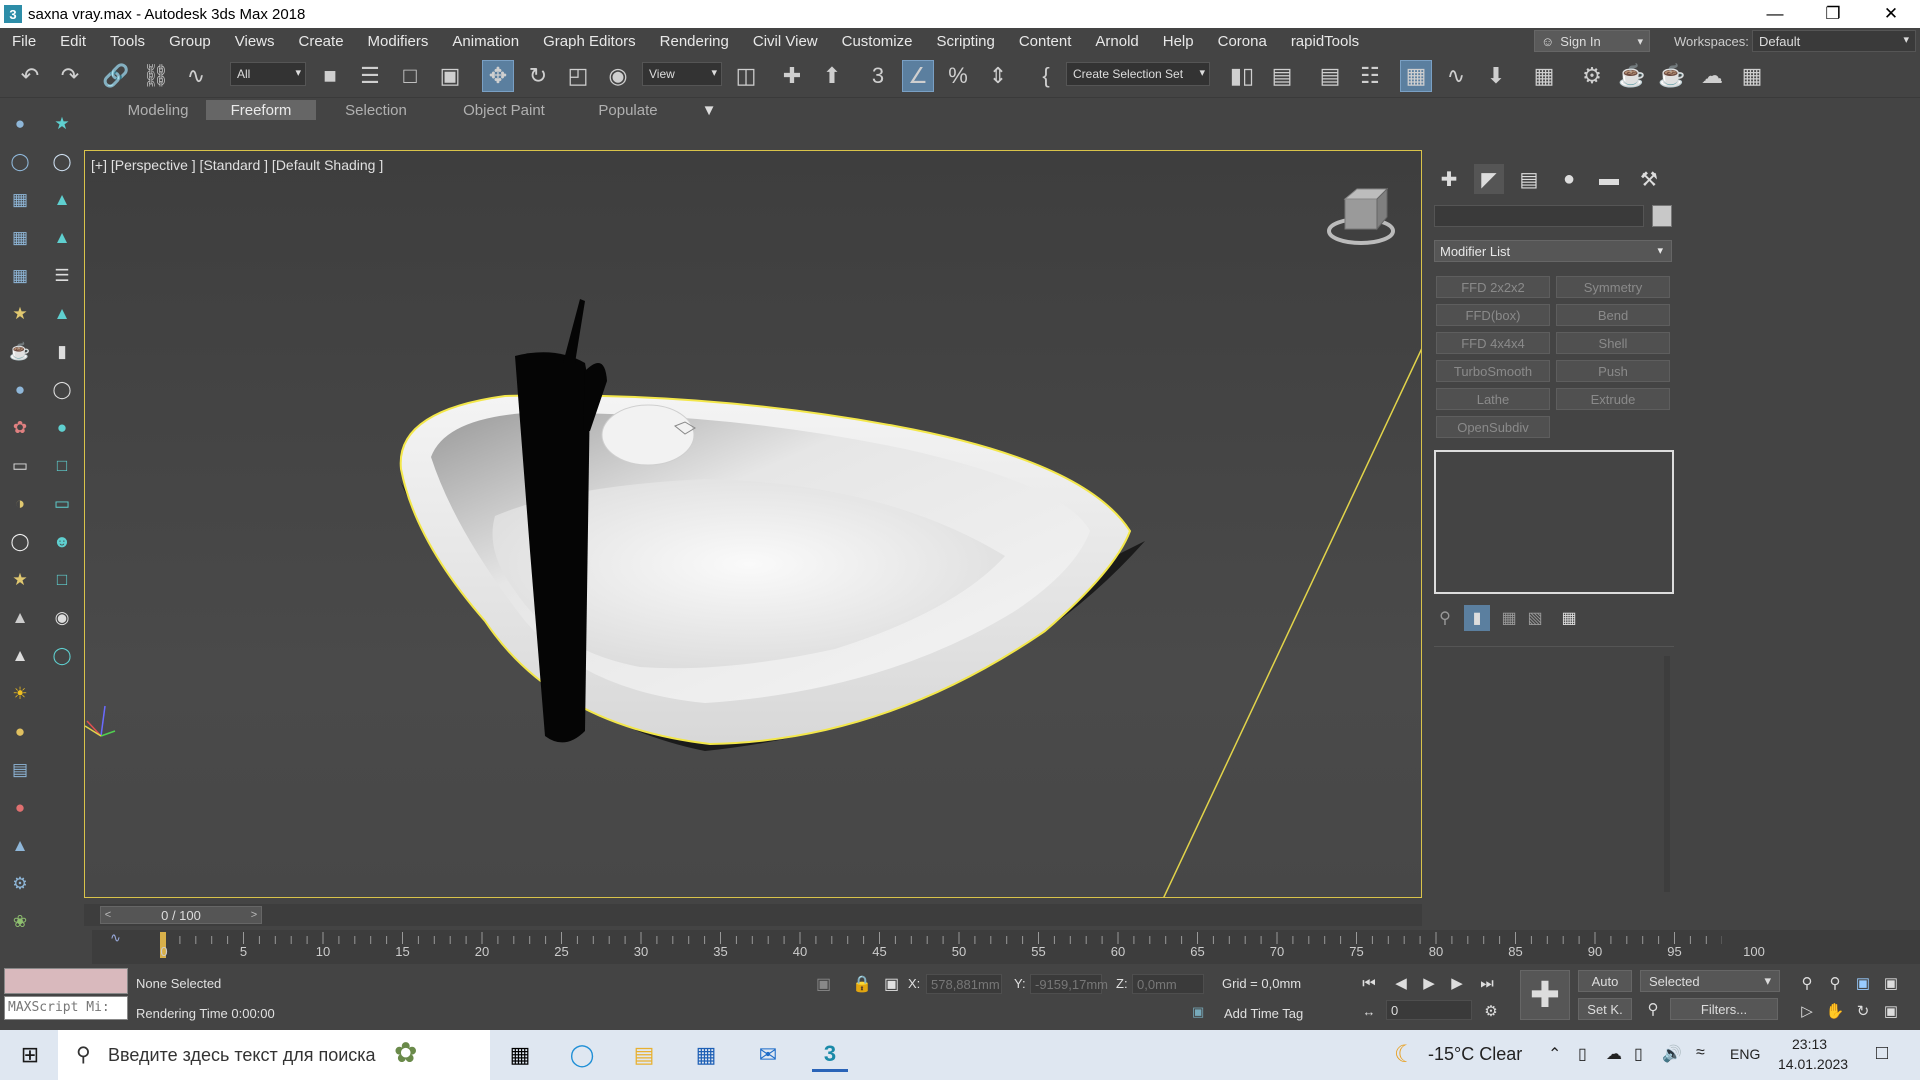 This screenshot has width=1920, height=1080. Describe the element at coordinates (1649, 179) in the screenshot. I see `utilities-tab-icon: ⚒` at that location.